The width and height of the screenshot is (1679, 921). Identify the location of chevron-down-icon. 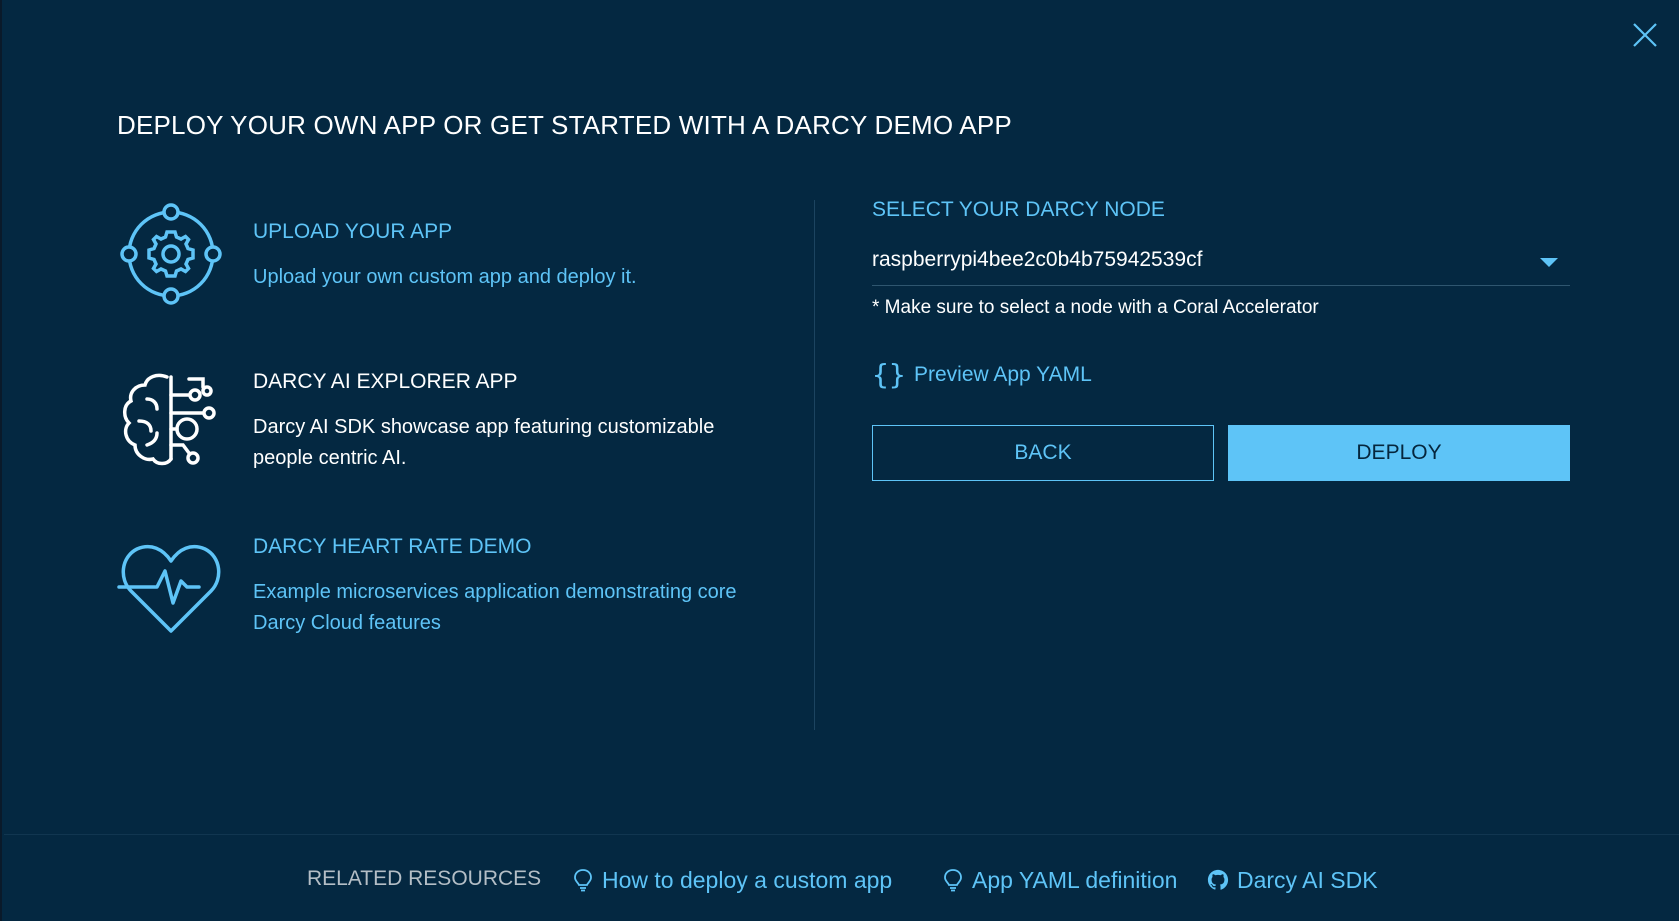
(1549, 262).